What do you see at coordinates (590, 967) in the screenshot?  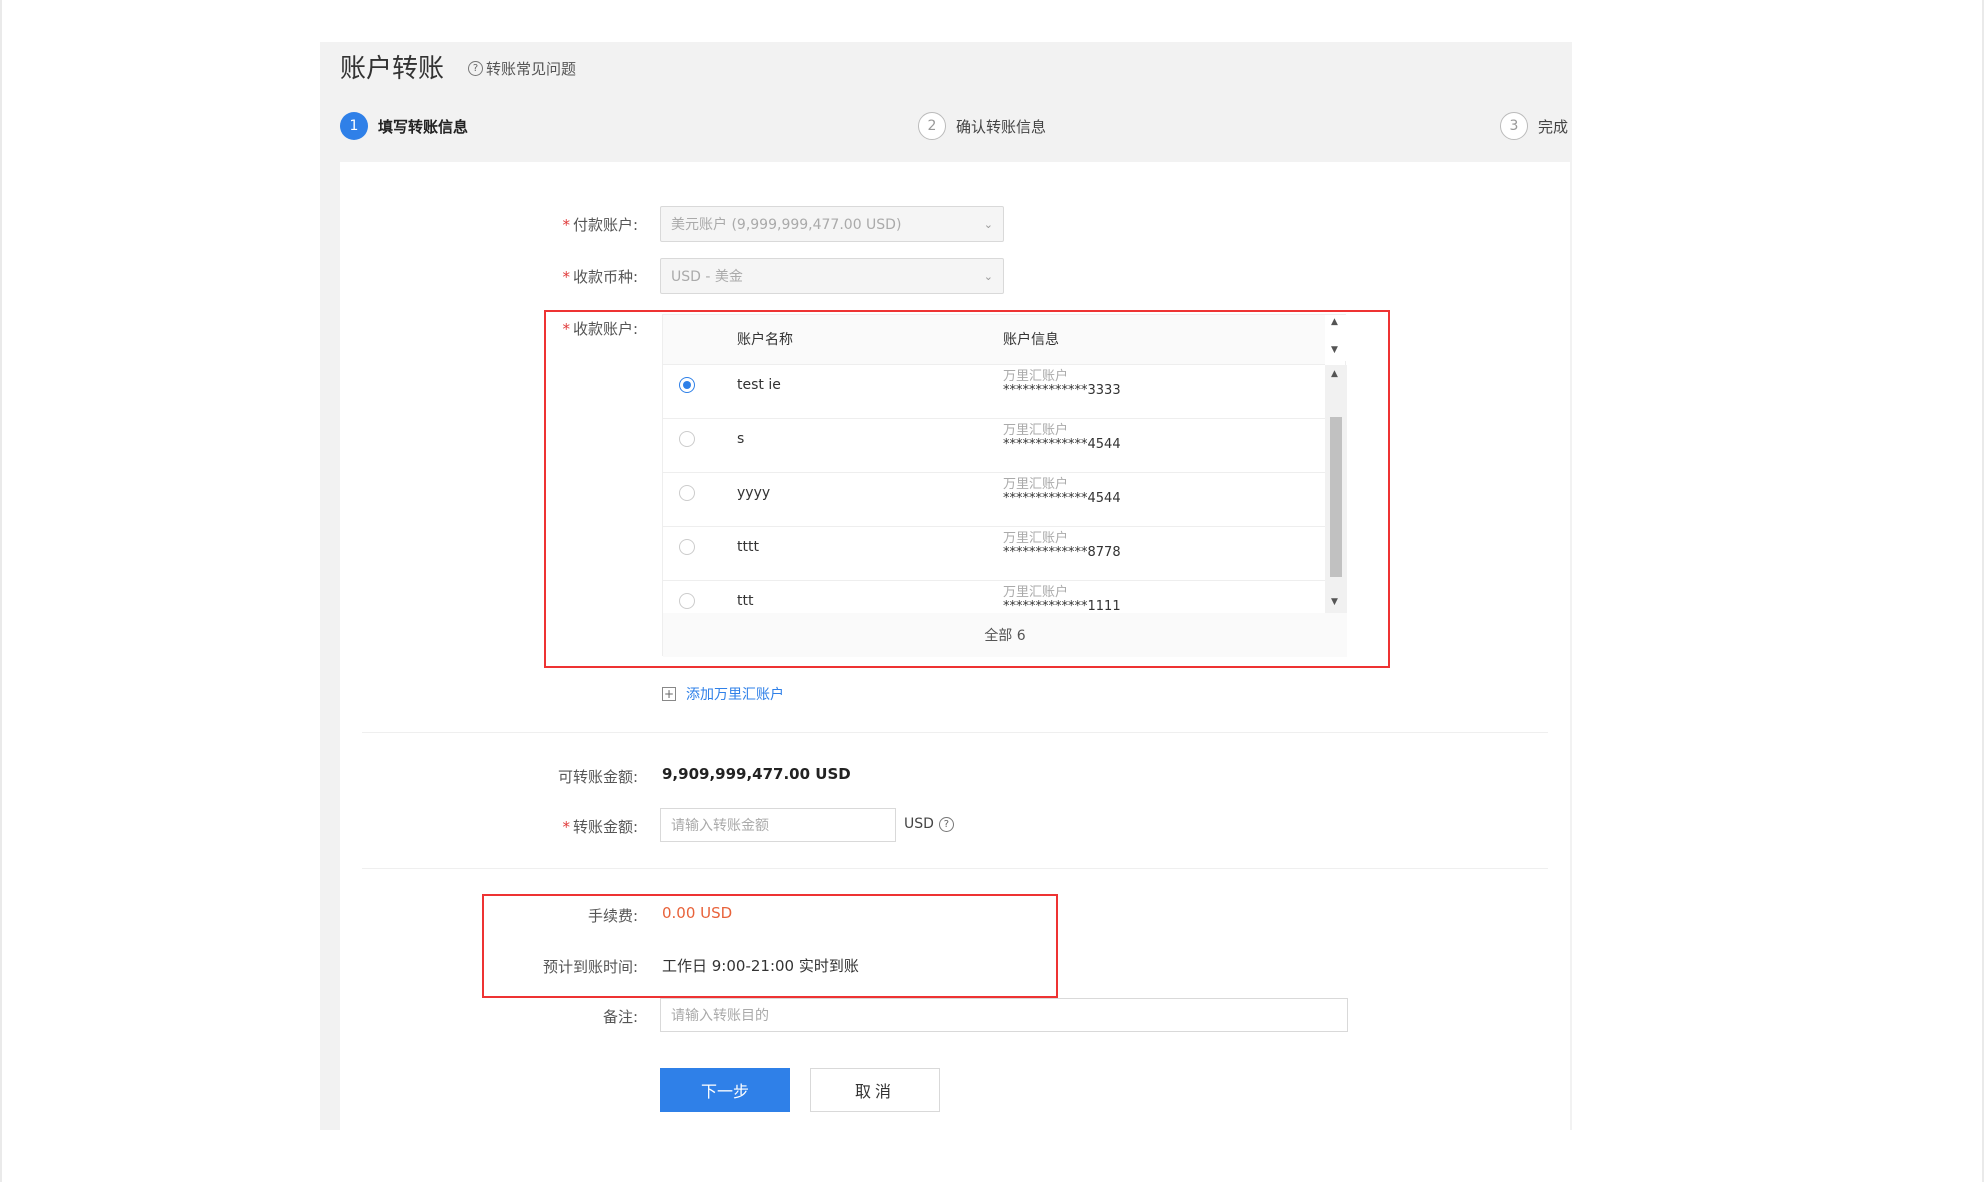 I see `eta-label: 预计到账时间:` at bounding box center [590, 967].